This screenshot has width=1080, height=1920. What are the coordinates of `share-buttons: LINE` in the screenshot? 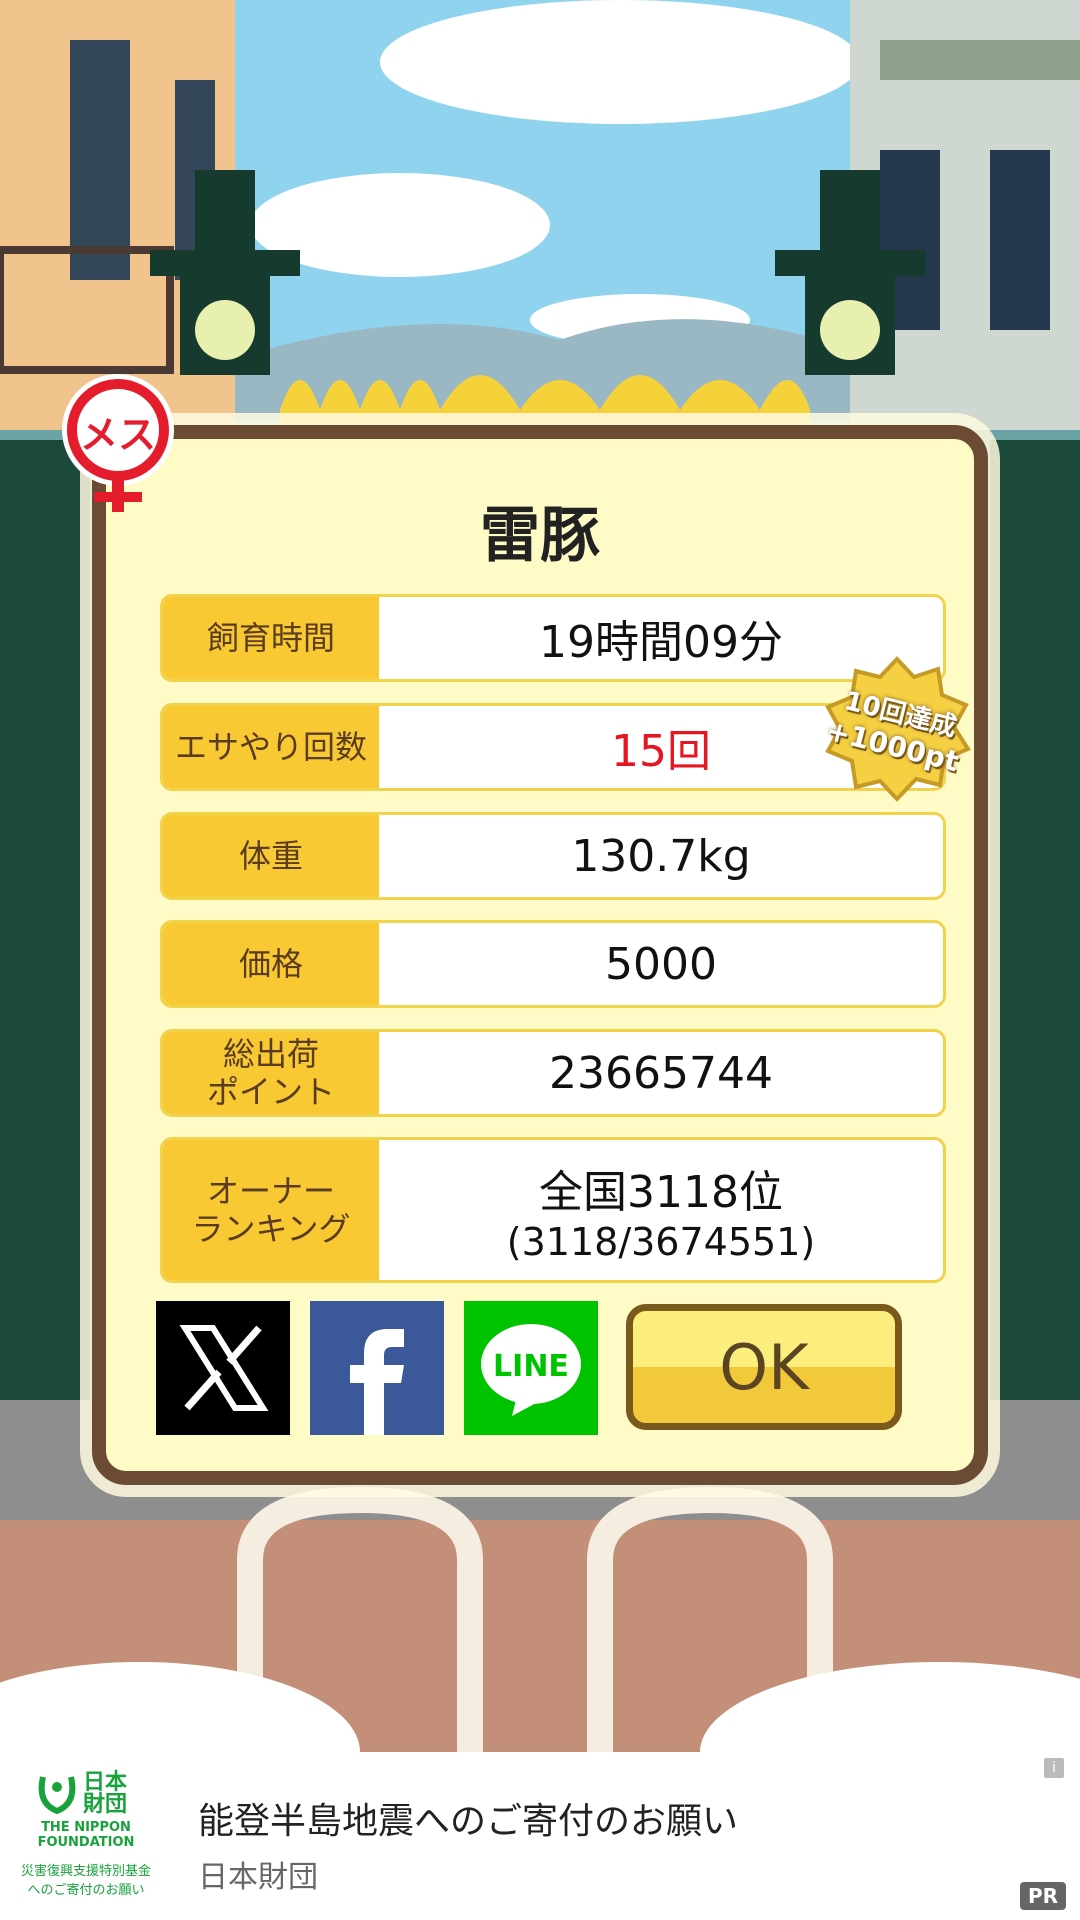 It's located at (377, 1368).